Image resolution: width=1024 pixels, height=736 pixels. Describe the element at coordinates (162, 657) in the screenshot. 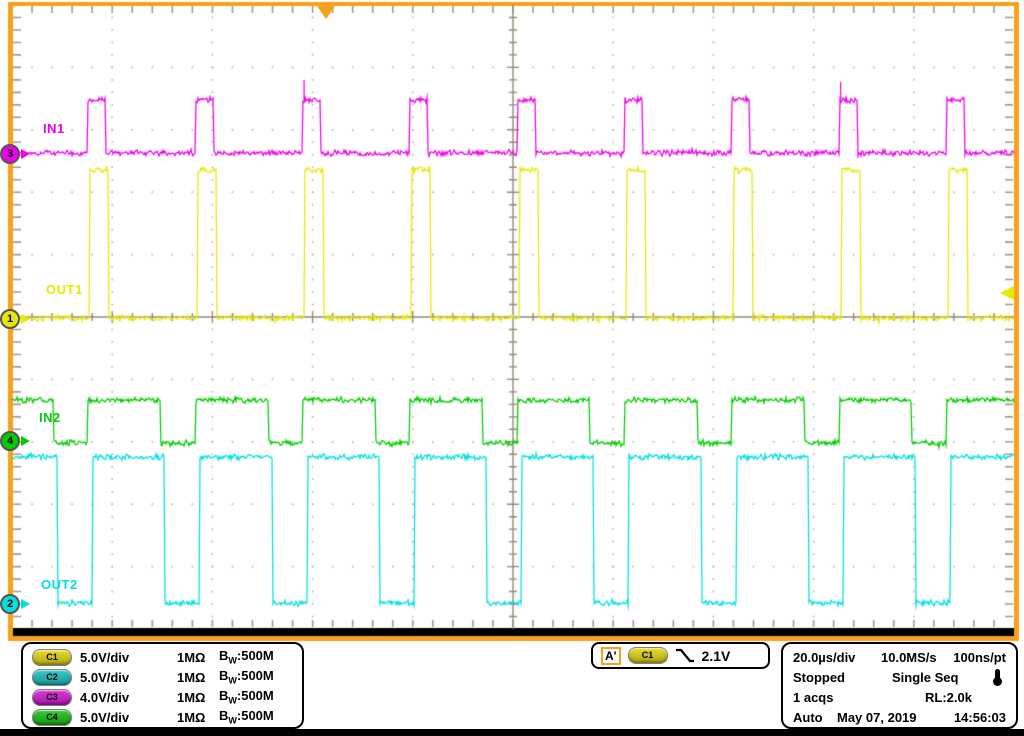

I see `channel-1-readout-row: C1 5.0V/div 1MΩ BW:500M` at that location.